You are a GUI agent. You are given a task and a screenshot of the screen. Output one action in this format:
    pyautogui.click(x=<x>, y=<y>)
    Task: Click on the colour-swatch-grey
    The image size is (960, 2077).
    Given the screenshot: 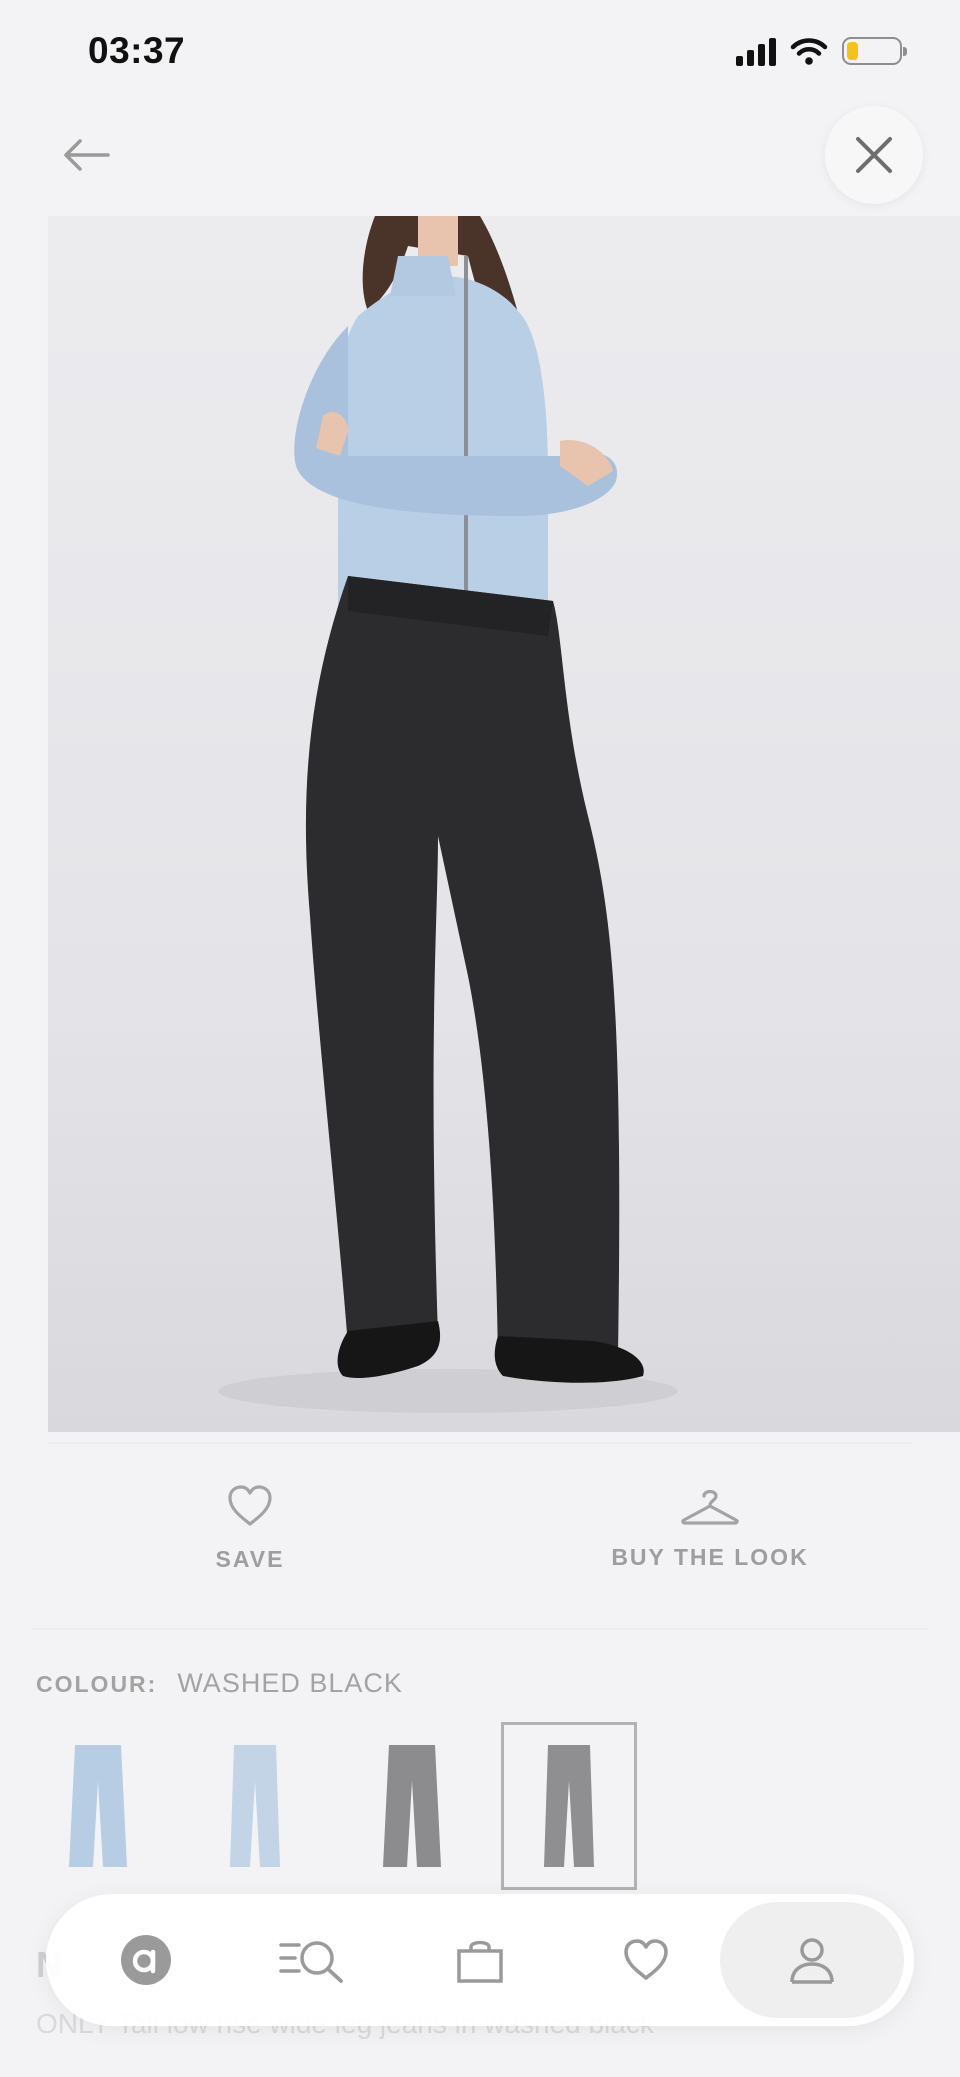 What is the action you would take?
    pyautogui.click(x=412, y=1806)
    